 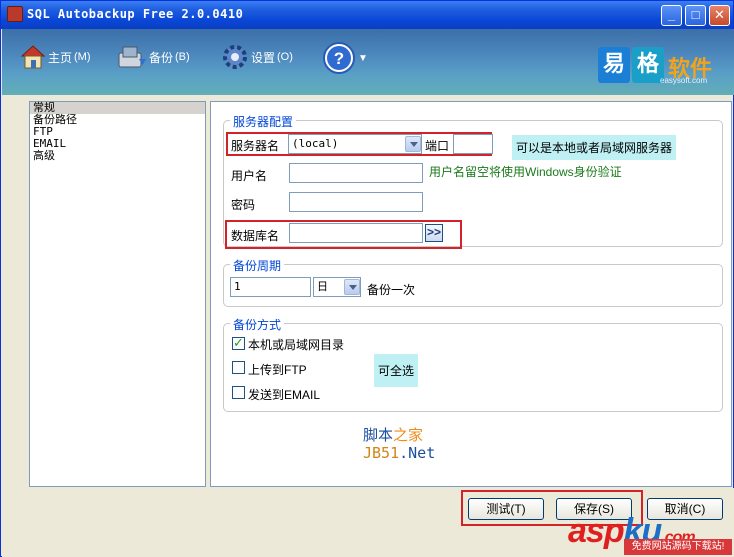 What do you see at coordinates (296, 345) in the screenshot?
I see `local-dir-label: 本机或局域网目录` at bounding box center [296, 345].